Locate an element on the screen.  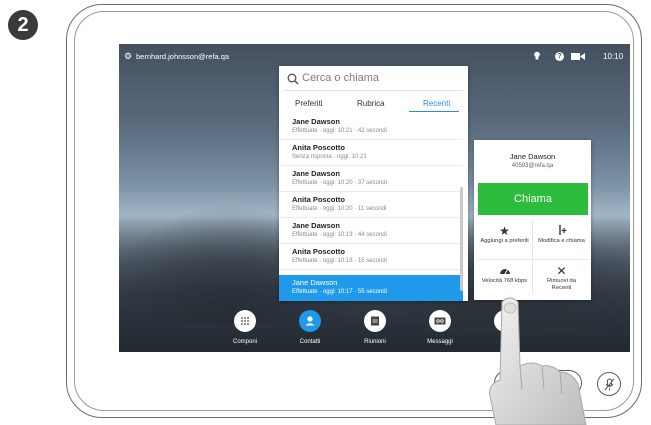
dock-item-messaggi: Messaggi is located at coordinates (440, 329).